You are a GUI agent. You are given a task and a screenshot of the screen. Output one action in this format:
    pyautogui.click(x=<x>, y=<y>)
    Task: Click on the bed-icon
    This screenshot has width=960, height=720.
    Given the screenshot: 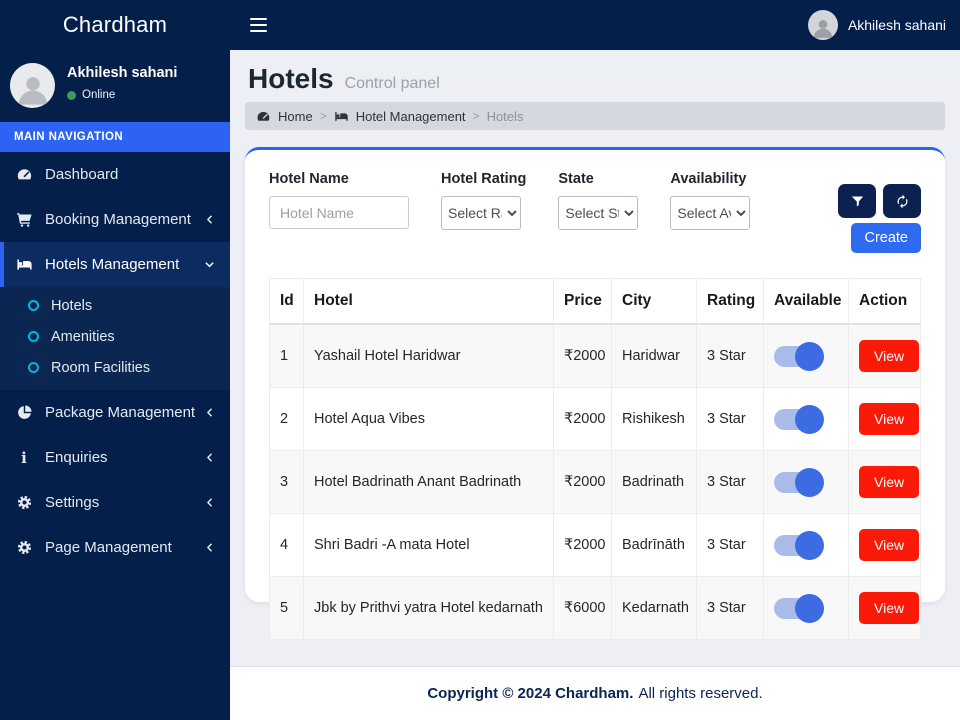 What is the action you would take?
    pyautogui.click(x=341, y=116)
    